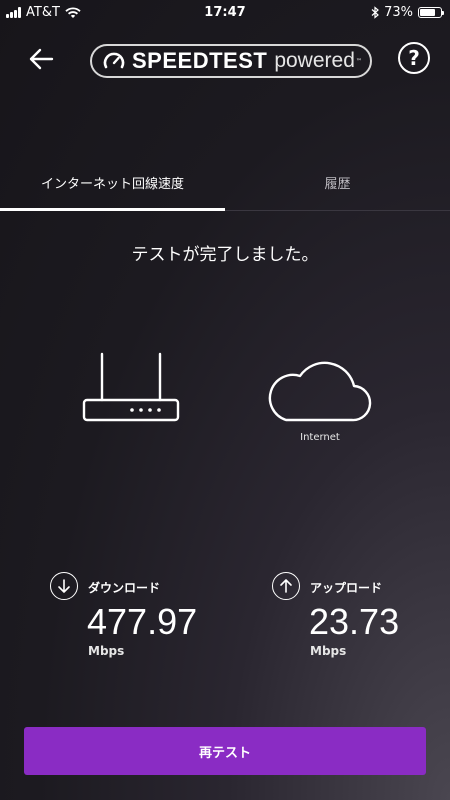  I want to click on upload-result: アップロード 23.73 Mbps, so click(361, 617).